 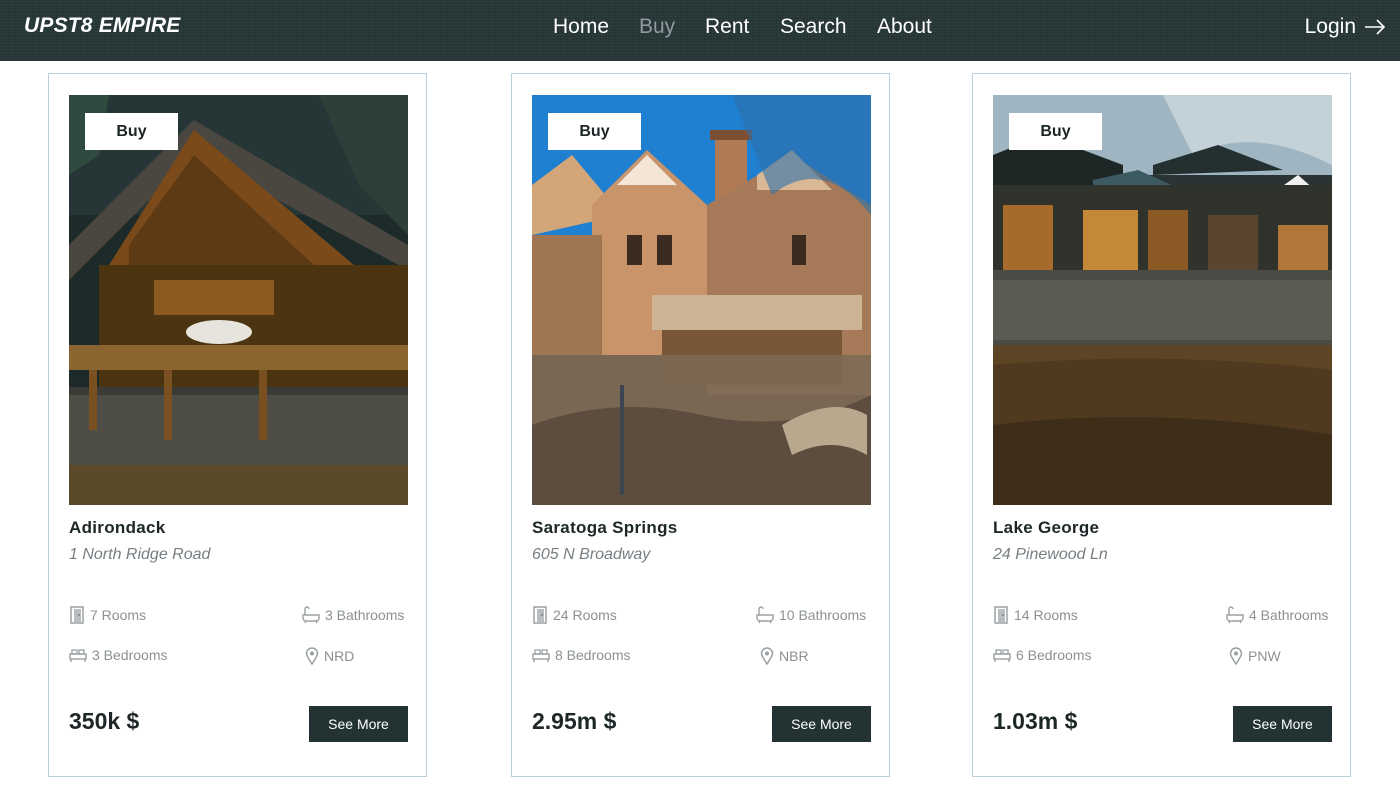 I want to click on region-feature: NRD, so click(x=329, y=656).